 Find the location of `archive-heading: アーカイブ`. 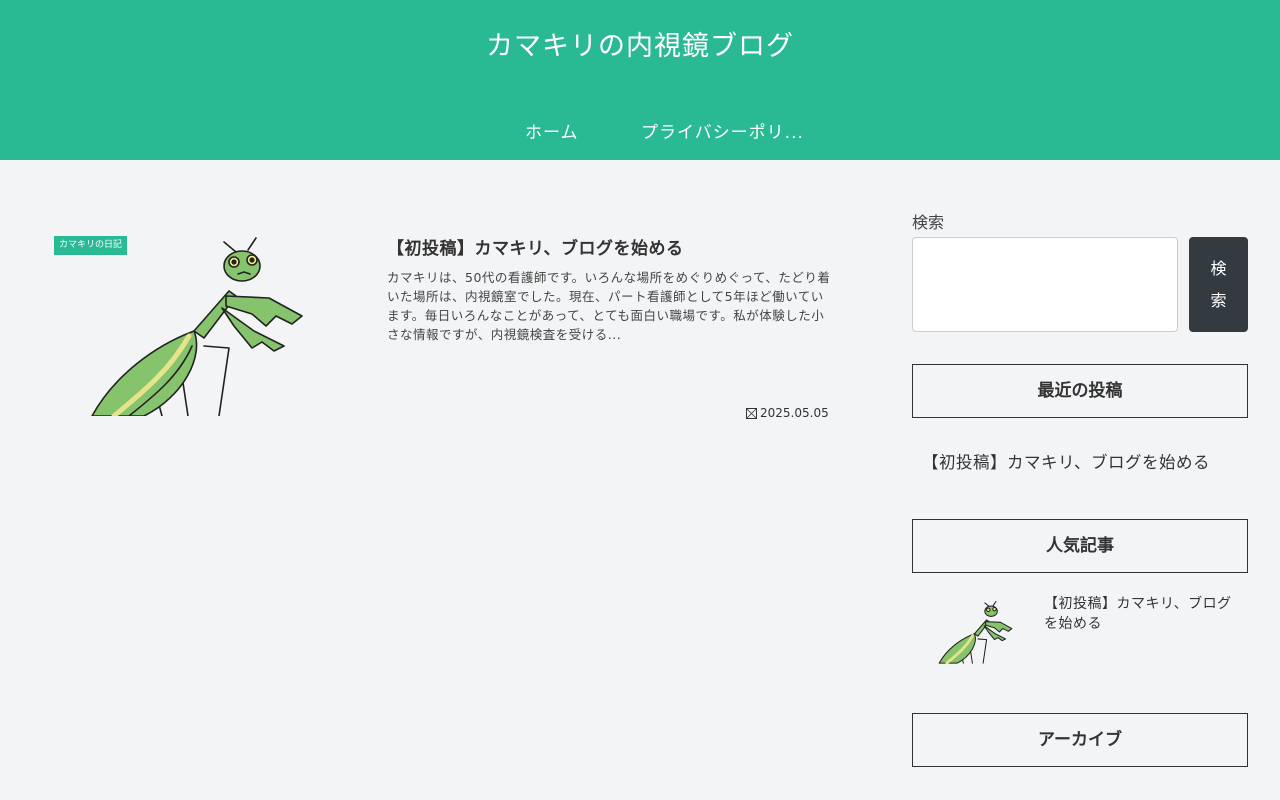

archive-heading: アーカイブ is located at coordinates (1080, 740).